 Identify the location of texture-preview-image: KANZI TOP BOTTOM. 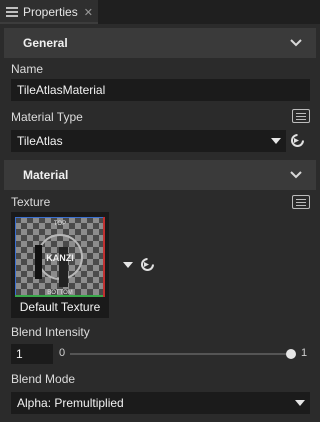
(60, 257).